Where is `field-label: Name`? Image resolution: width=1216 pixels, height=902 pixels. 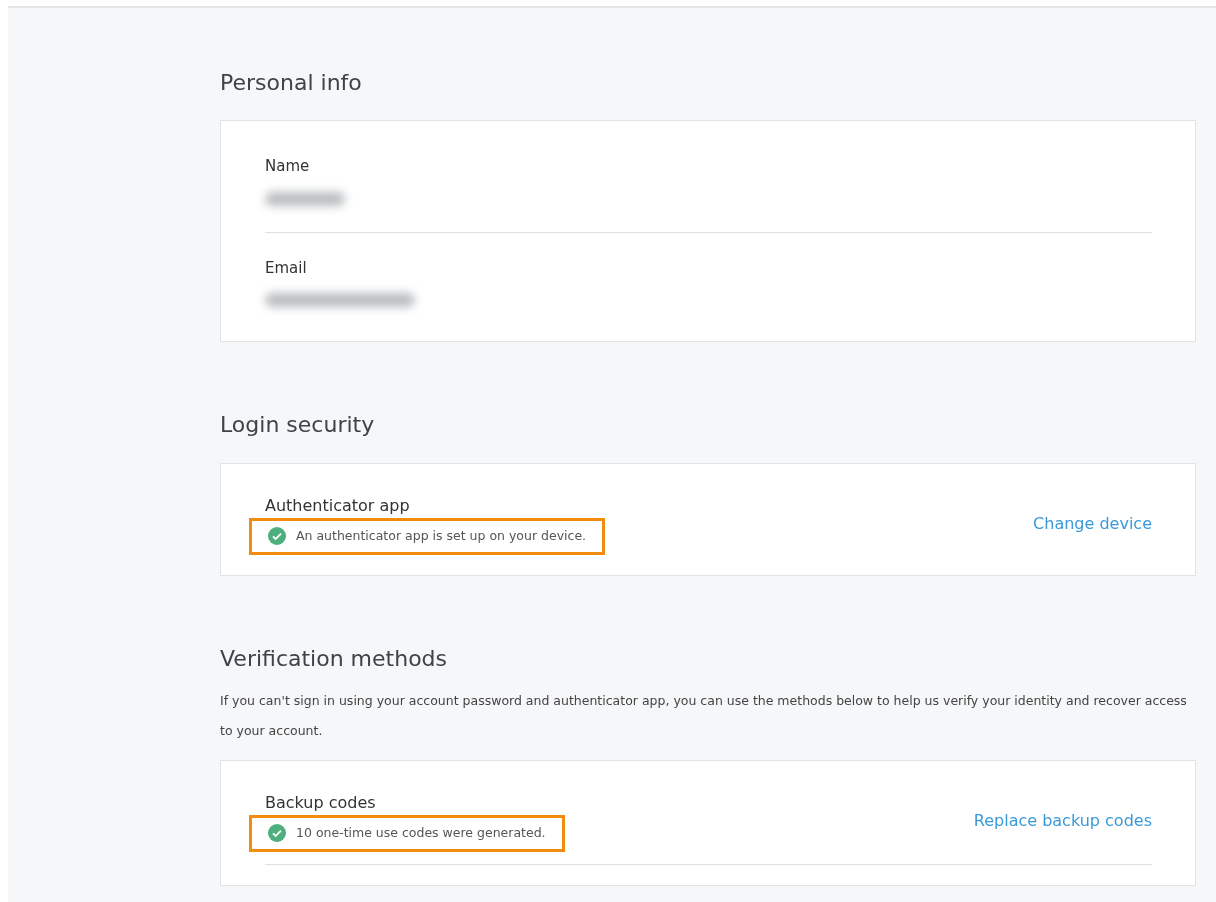
field-label: Name is located at coordinates (288, 167).